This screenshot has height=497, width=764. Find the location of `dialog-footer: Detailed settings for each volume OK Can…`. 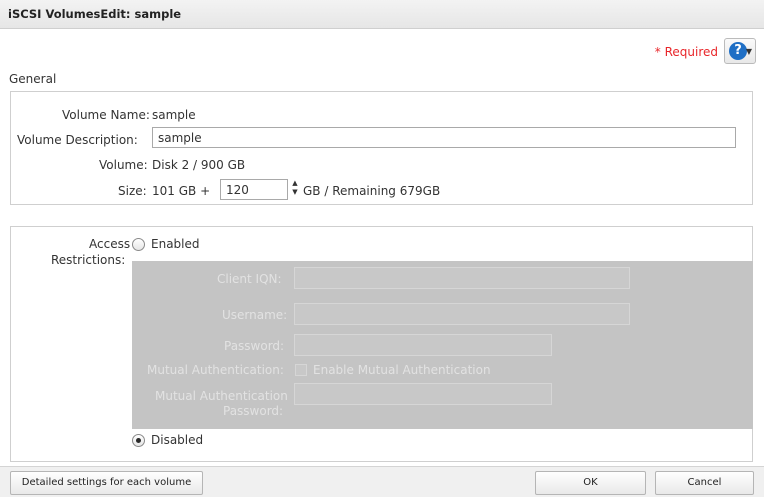

dialog-footer: Detailed settings for each volume OK Can… is located at coordinates (382, 481).